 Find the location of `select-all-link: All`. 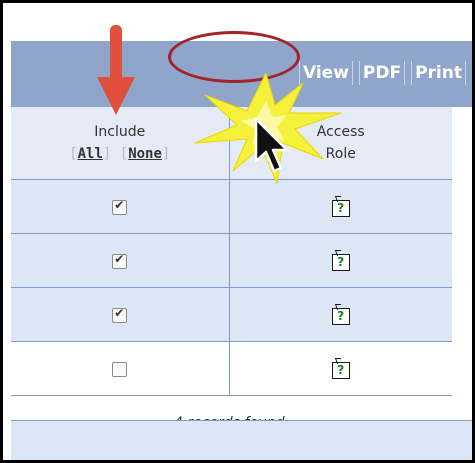

select-all-link: All is located at coordinates (90, 154).